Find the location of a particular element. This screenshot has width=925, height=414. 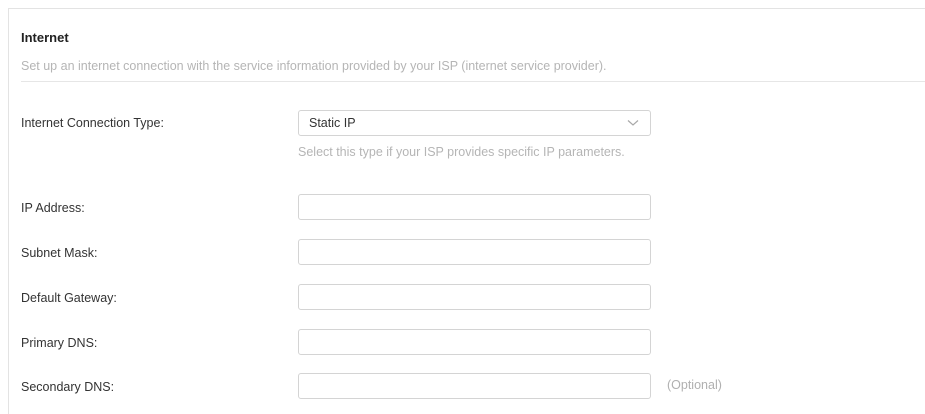

default-gateway-input is located at coordinates (474, 297).